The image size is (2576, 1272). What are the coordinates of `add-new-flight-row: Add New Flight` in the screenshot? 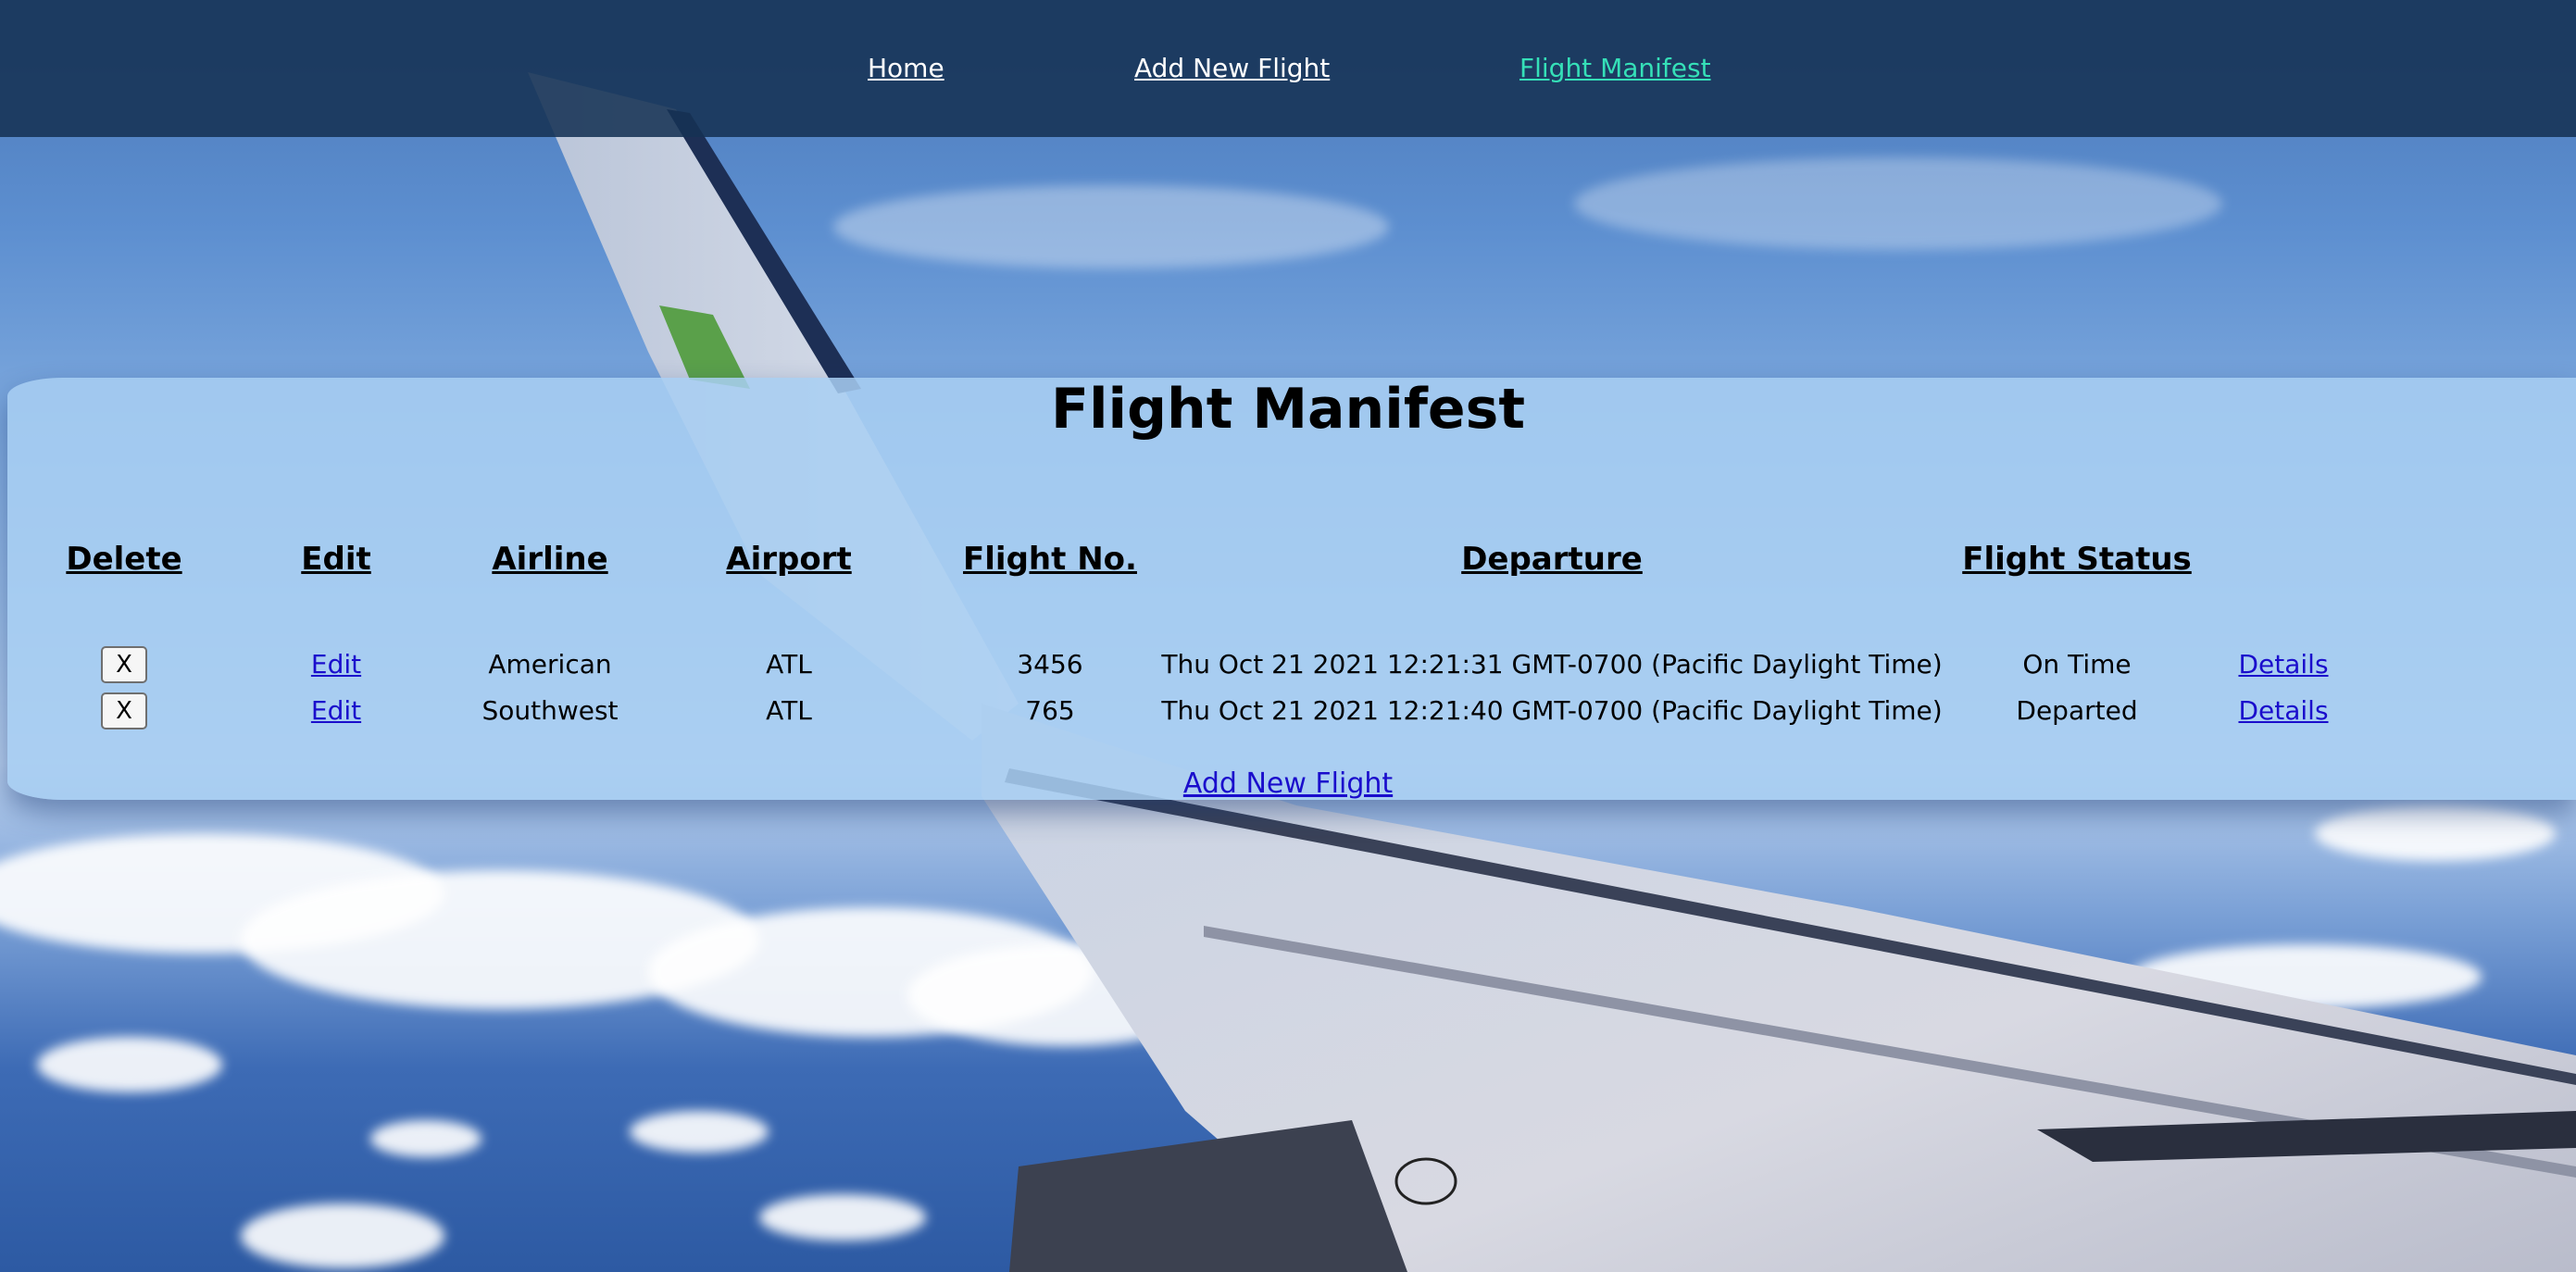 It's located at (1288, 784).